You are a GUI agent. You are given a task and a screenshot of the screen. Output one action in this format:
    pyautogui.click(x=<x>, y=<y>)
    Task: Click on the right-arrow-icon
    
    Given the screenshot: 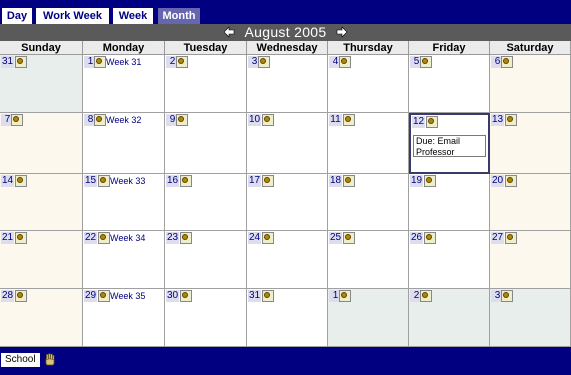 What is the action you would take?
    pyautogui.click(x=342, y=32)
    